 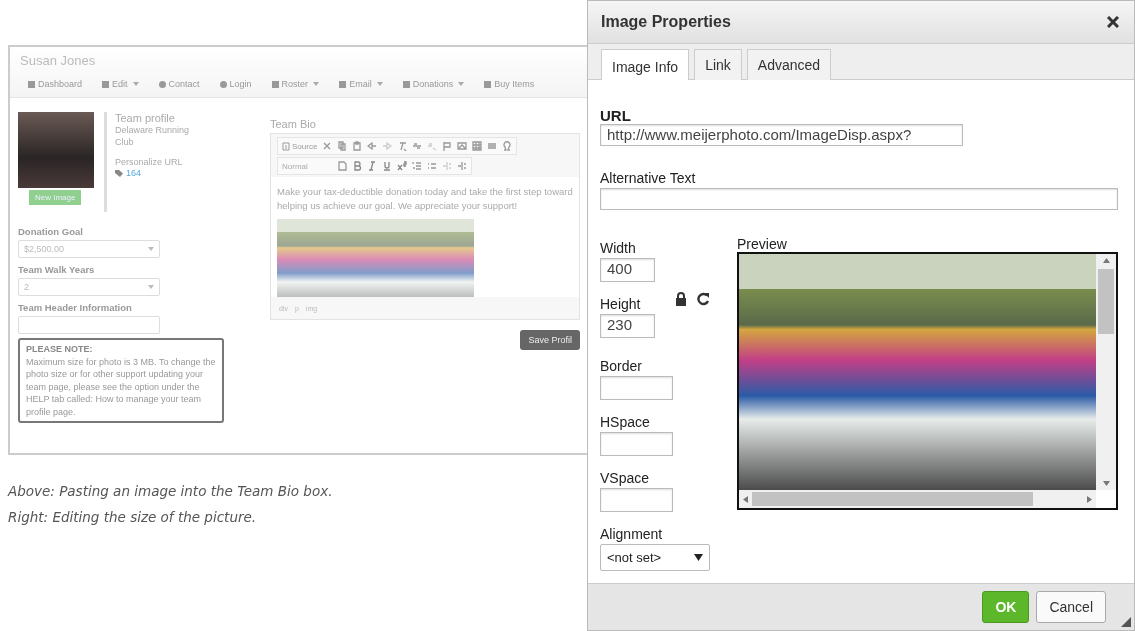 What do you see at coordinates (293, 124) in the screenshot?
I see `bio-title: Team Bio` at bounding box center [293, 124].